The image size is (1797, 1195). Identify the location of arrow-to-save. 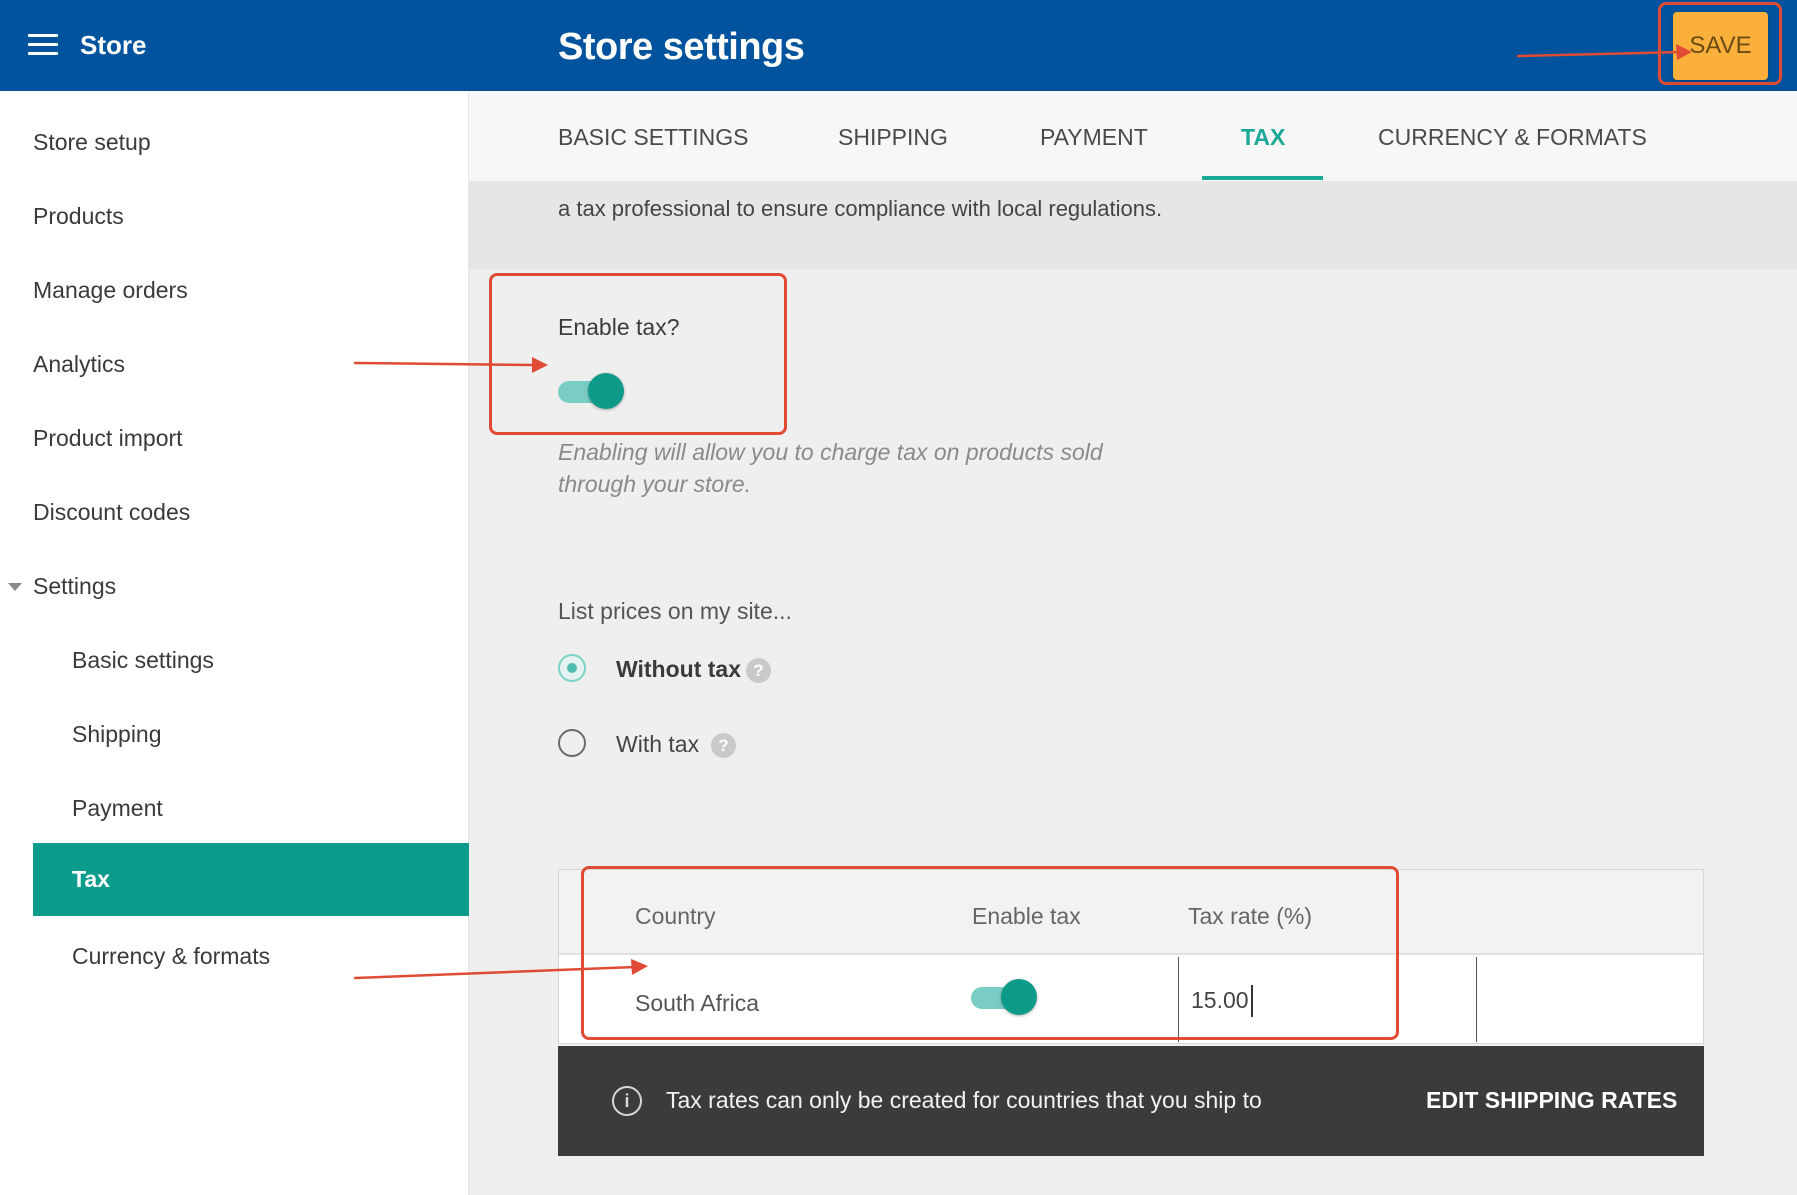
(1599, 54).